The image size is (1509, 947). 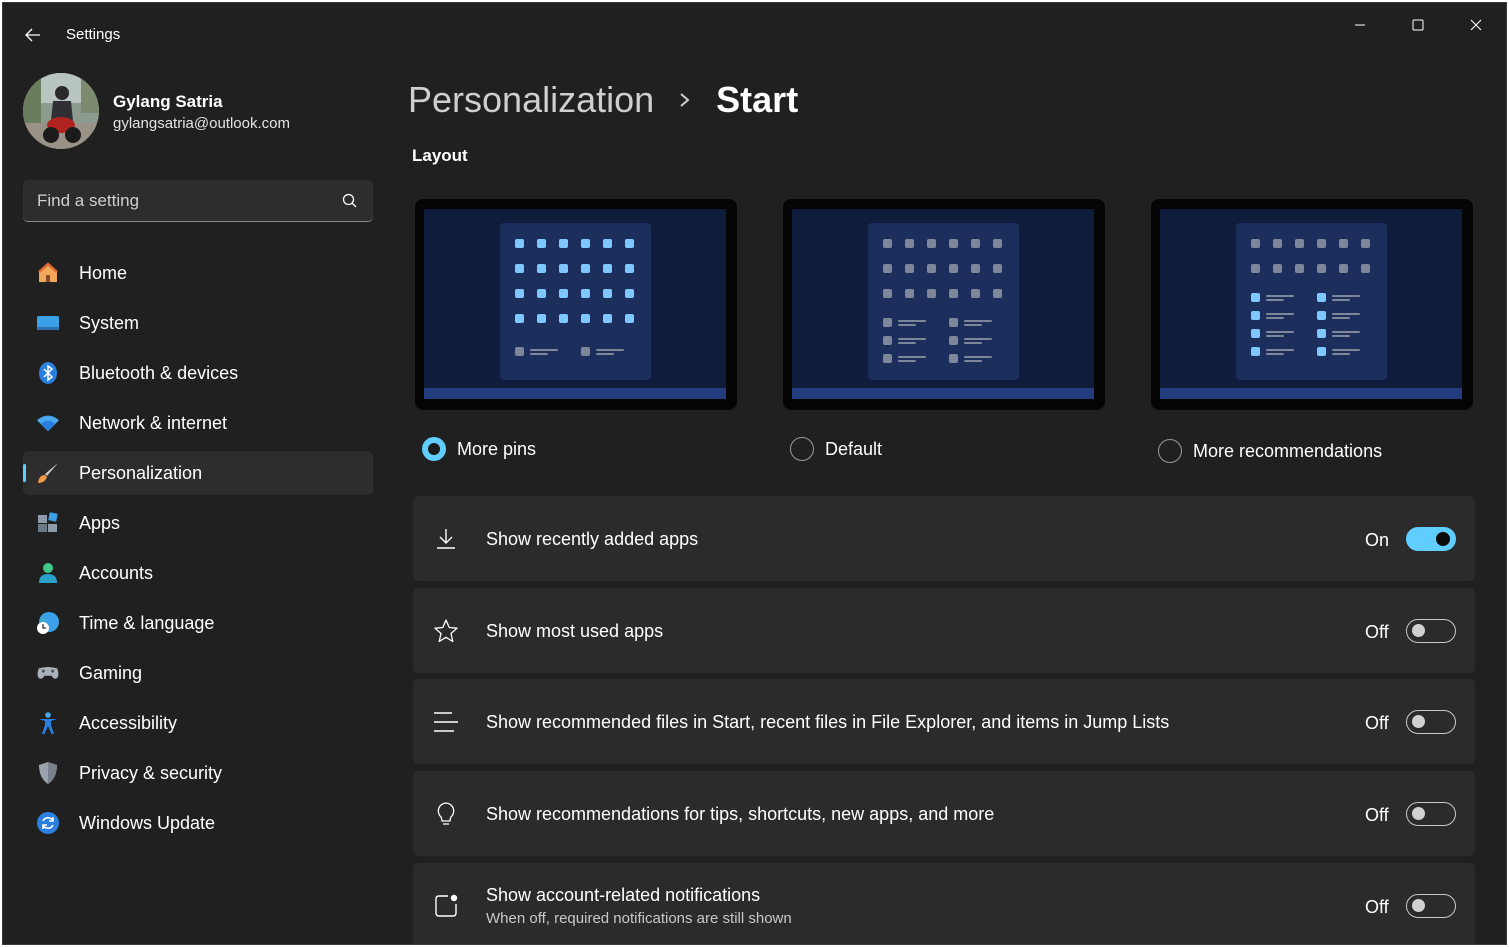 I want to click on back-arrow-icon, so click(x=32, y=35).